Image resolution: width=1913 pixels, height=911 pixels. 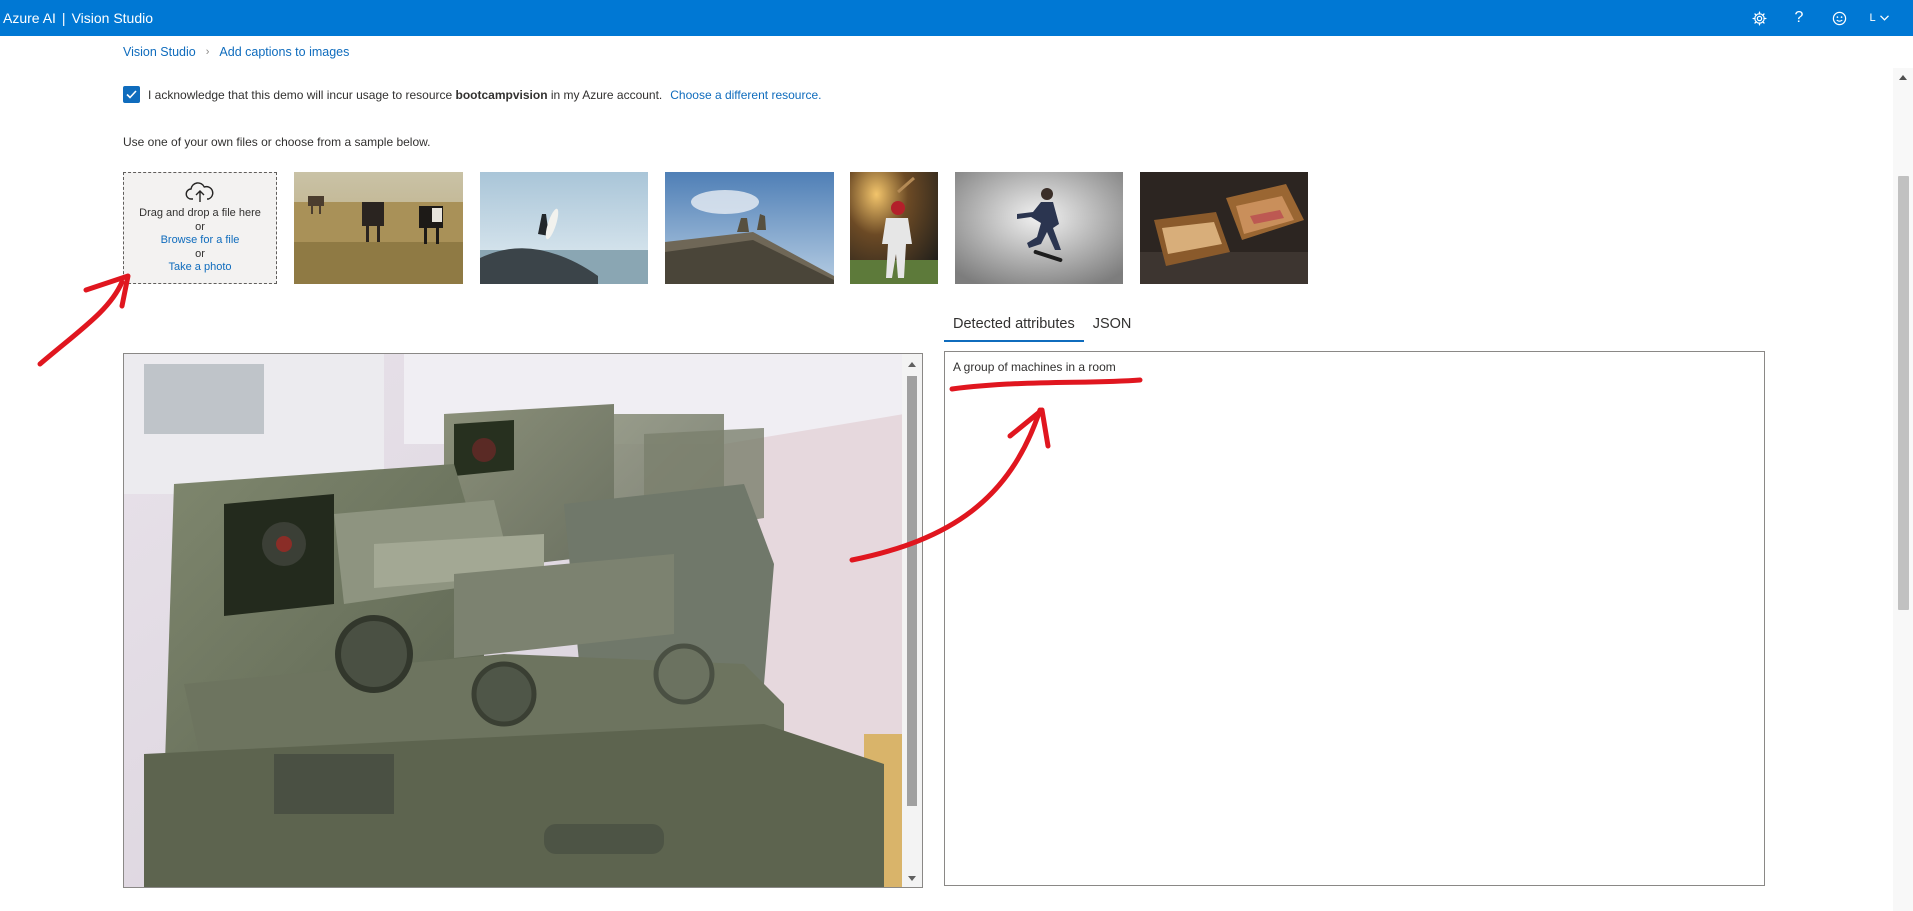 What do you see at coordinates (29, 18) in the screenshot?
I see `brand-name: Azure AI` at bounding box center [29, 18].